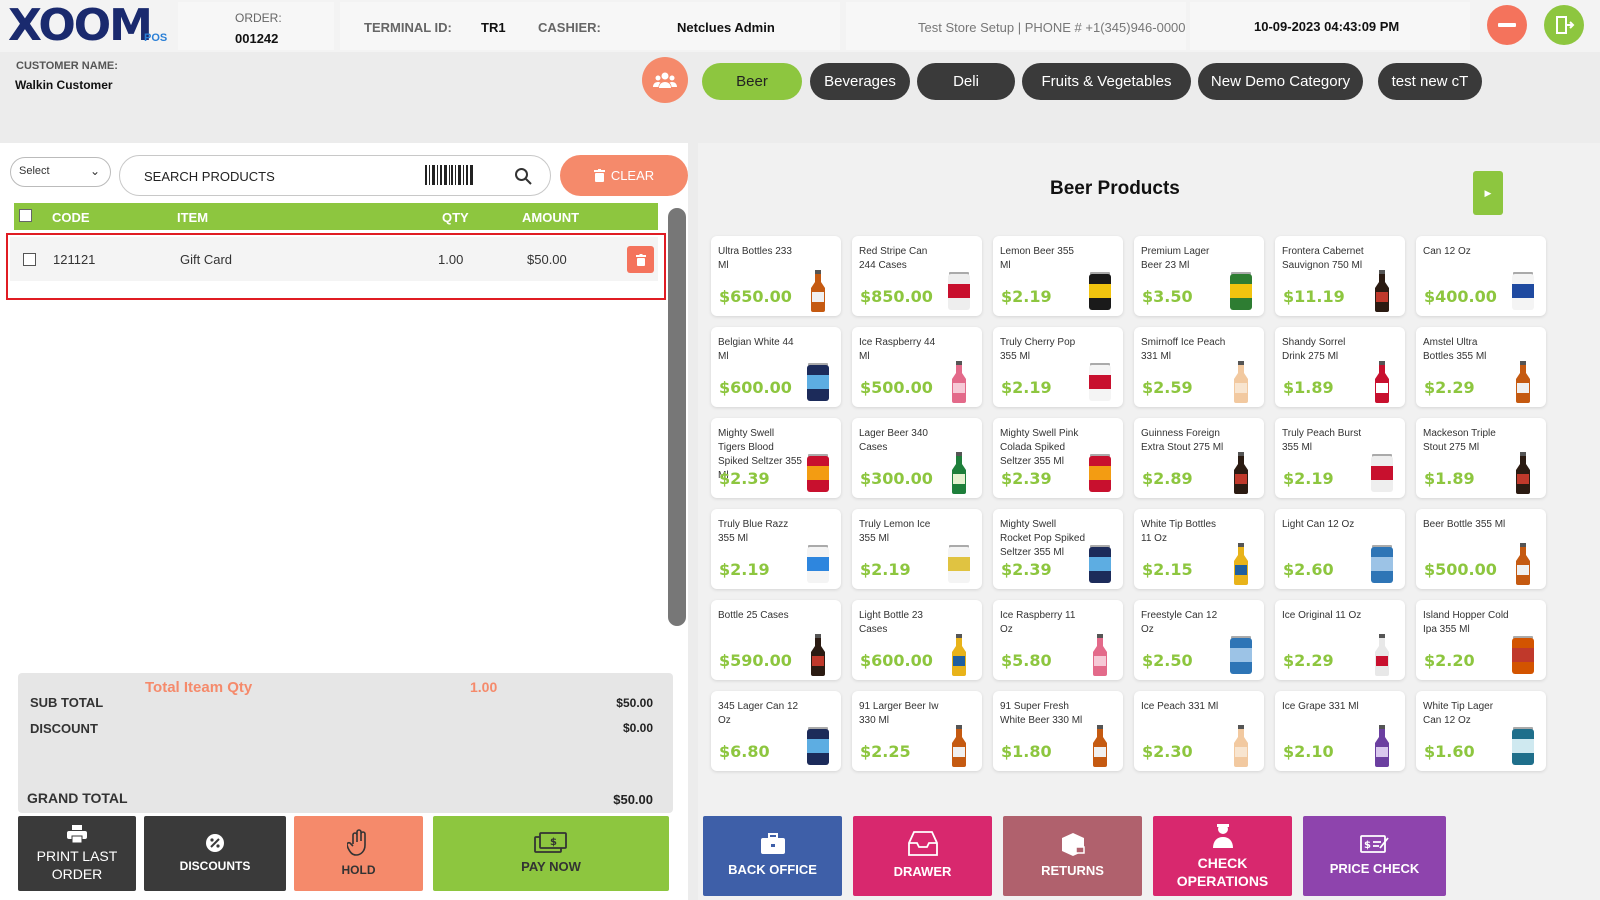 This screenshot has width=1600, height=900. Describe the element at coordinates (776, 276) in the screenshot. I see `product-card: Ultra Bottles 233 Ml $650.00` at that location.